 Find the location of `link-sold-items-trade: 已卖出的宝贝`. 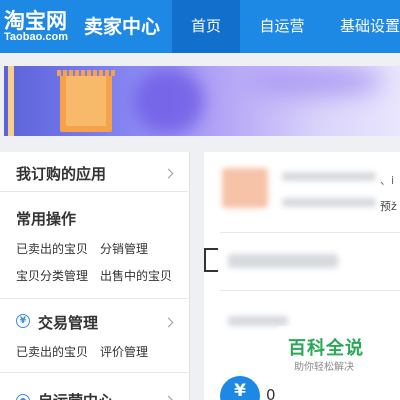

link-sold-items-trade: 已卖出的宝贝 is located at coordinates (52, 351).